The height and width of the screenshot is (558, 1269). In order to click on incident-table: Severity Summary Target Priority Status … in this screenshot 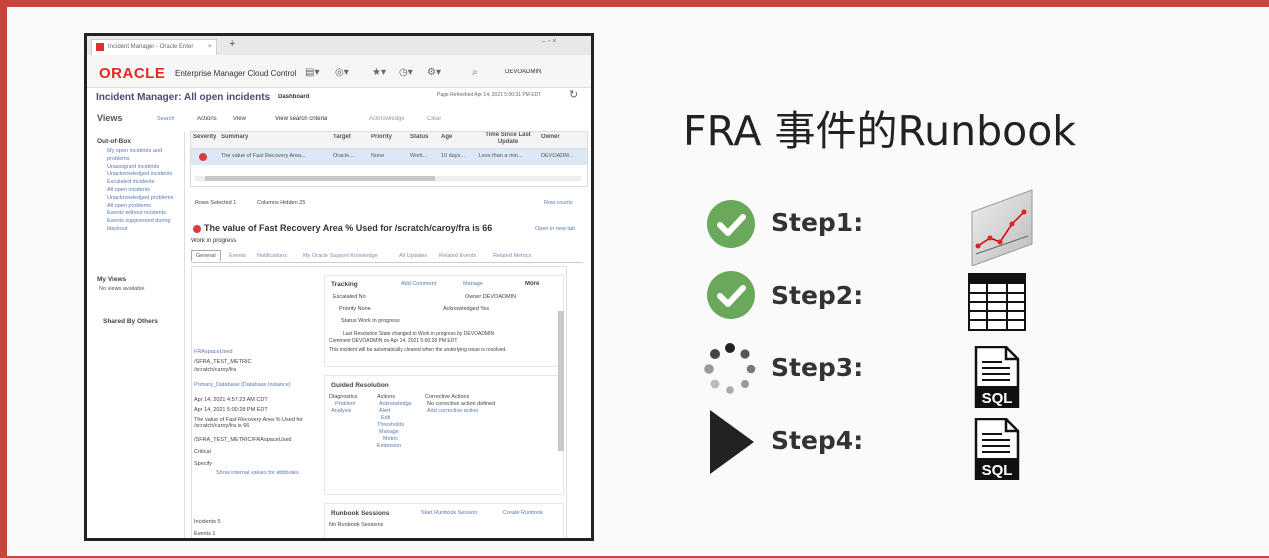, I will do `click(389, 159)`.